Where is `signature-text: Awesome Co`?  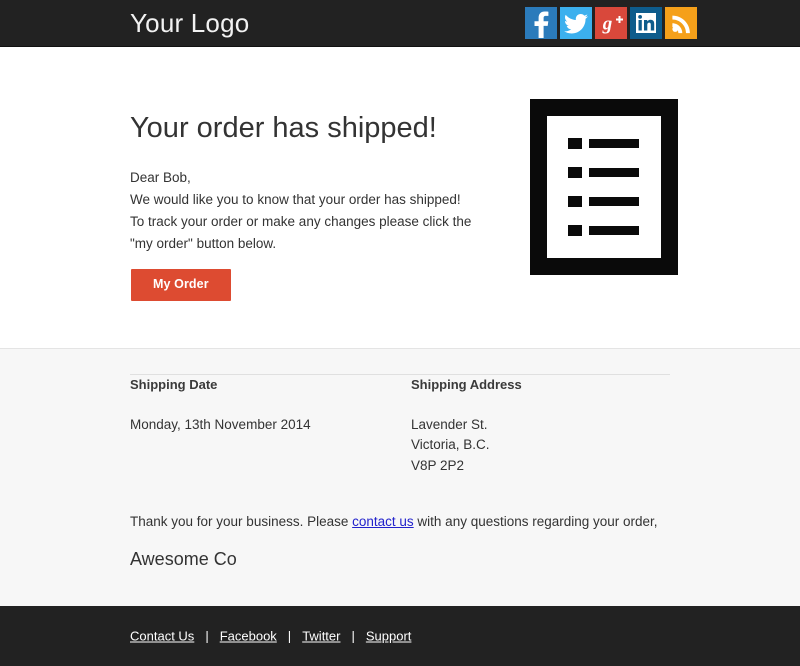 signature-text: Awesome Co is located at coordinates (183, 559).